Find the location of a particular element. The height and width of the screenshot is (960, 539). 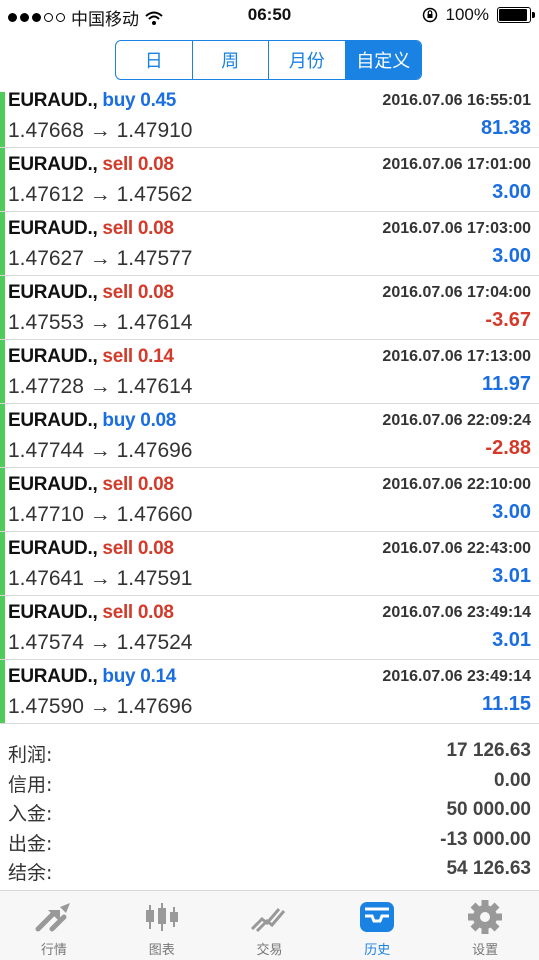

summary-label: 信用: is located at coordinates (30, 784).